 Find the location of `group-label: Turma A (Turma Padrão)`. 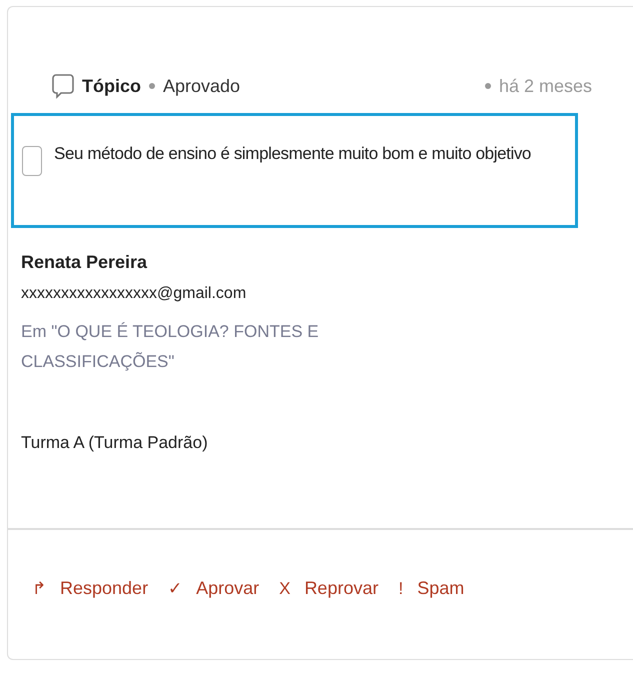

group-label: Turma A (Turma Padrão) is located at coordinates (115, 443).